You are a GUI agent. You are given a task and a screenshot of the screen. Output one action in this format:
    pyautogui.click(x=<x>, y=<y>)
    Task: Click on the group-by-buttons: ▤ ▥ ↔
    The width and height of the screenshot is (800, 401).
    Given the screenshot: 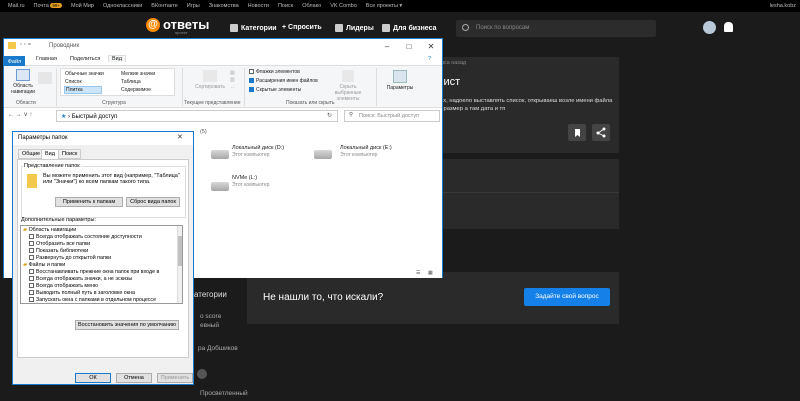 What is the action you would take?
    pyautogui.click(x=235, y=81)
    